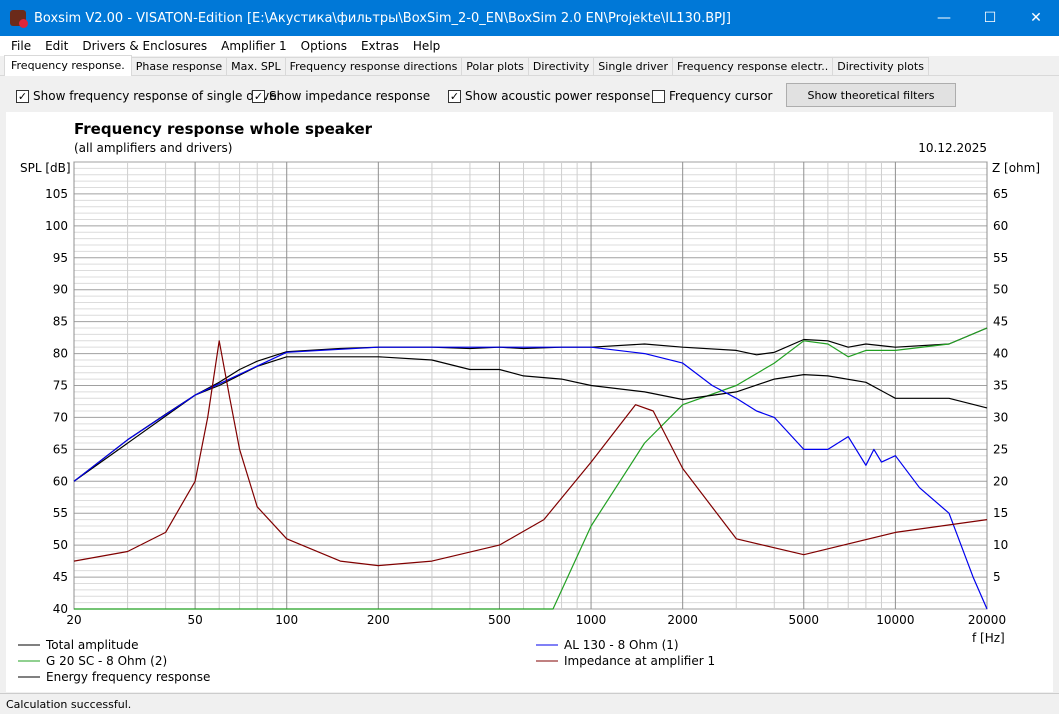 This screenshot has width=1059, height=714. Describe the element at coordinates (997, 577) in the screenshot. I see `y2-tick-label: 5` at that location.